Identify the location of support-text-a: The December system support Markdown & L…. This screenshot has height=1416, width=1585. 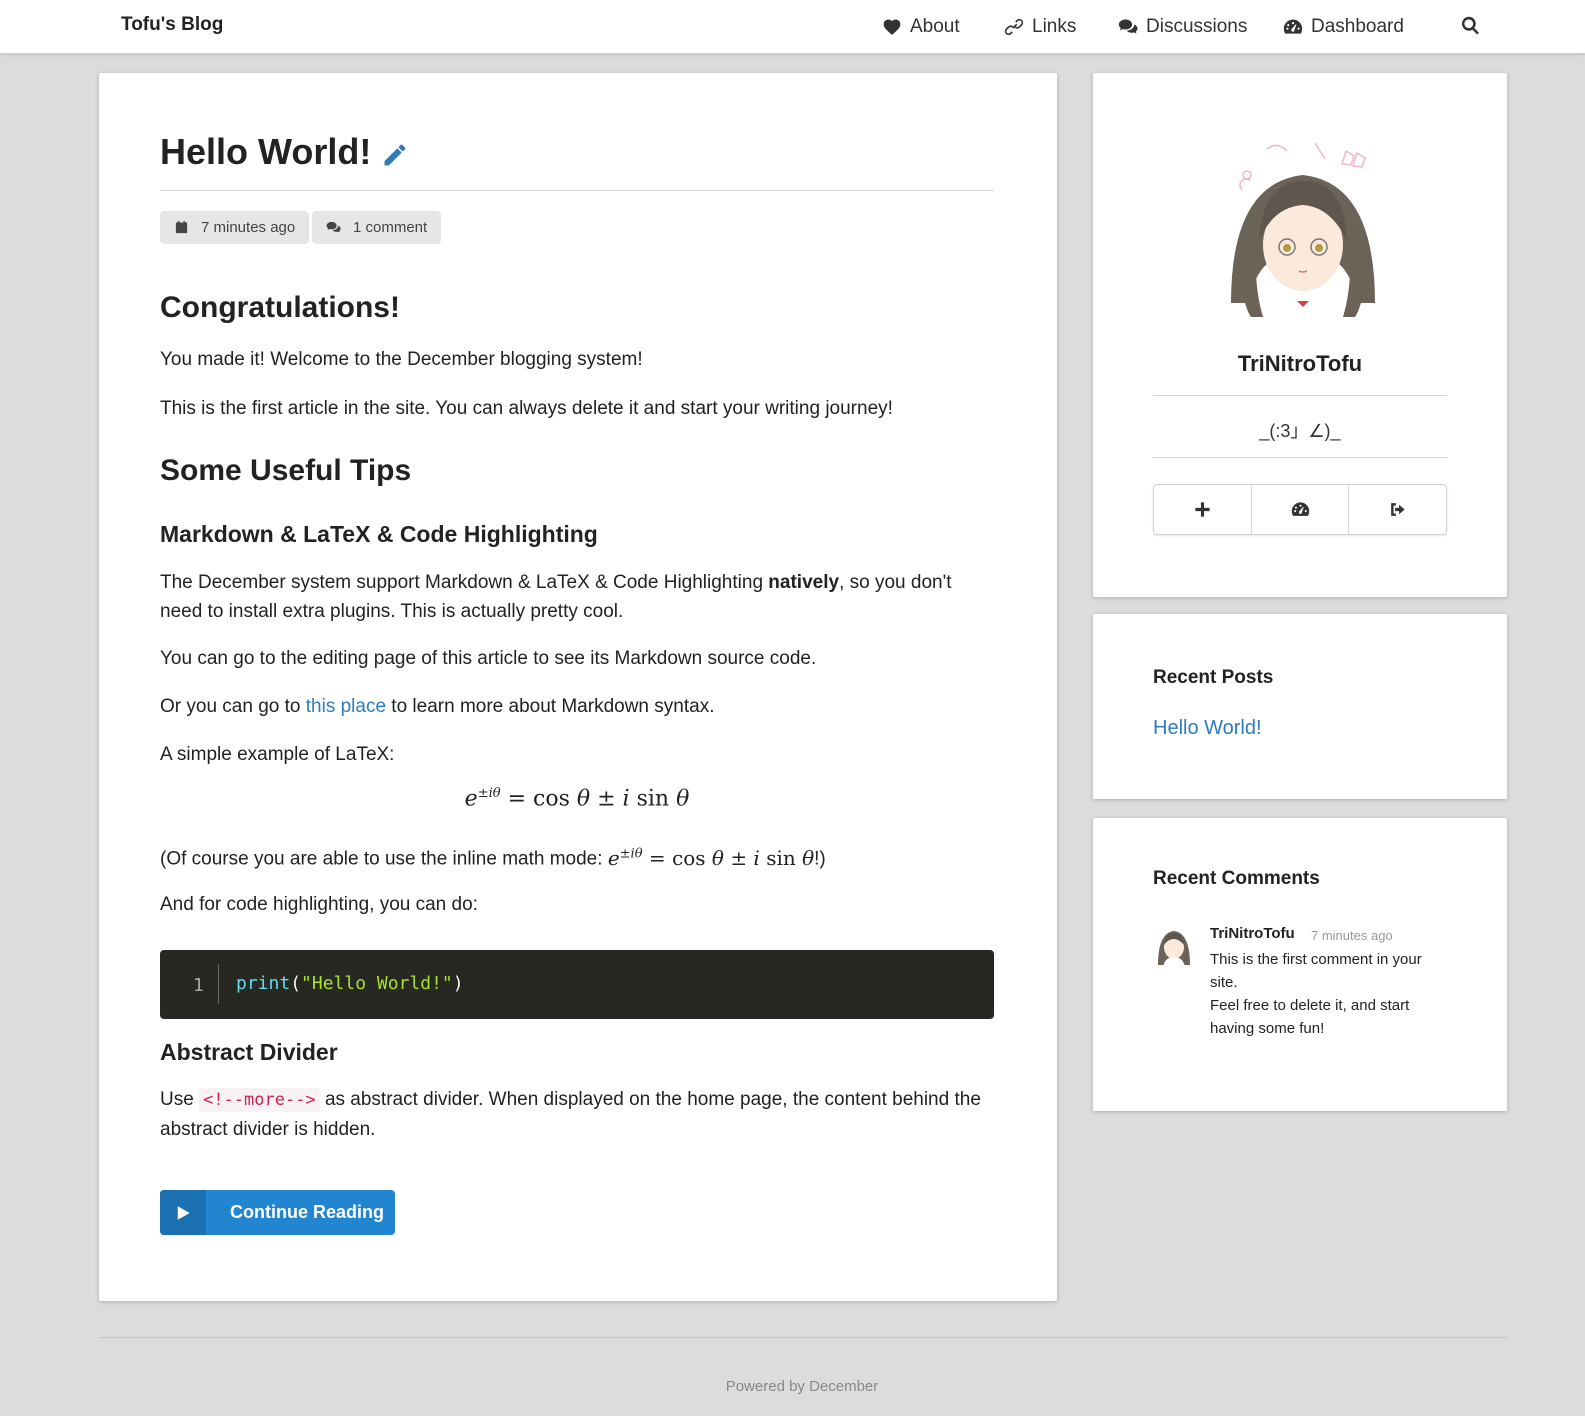
(464, 582).